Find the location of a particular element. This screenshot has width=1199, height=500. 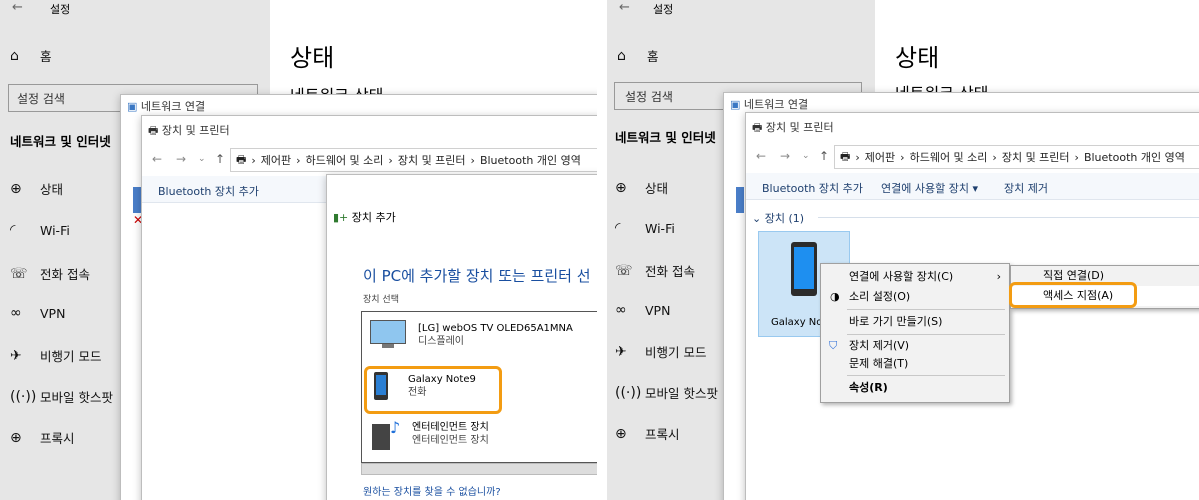

menu-item-label: 소리 설정(O) is located at coordinates (880, 296).